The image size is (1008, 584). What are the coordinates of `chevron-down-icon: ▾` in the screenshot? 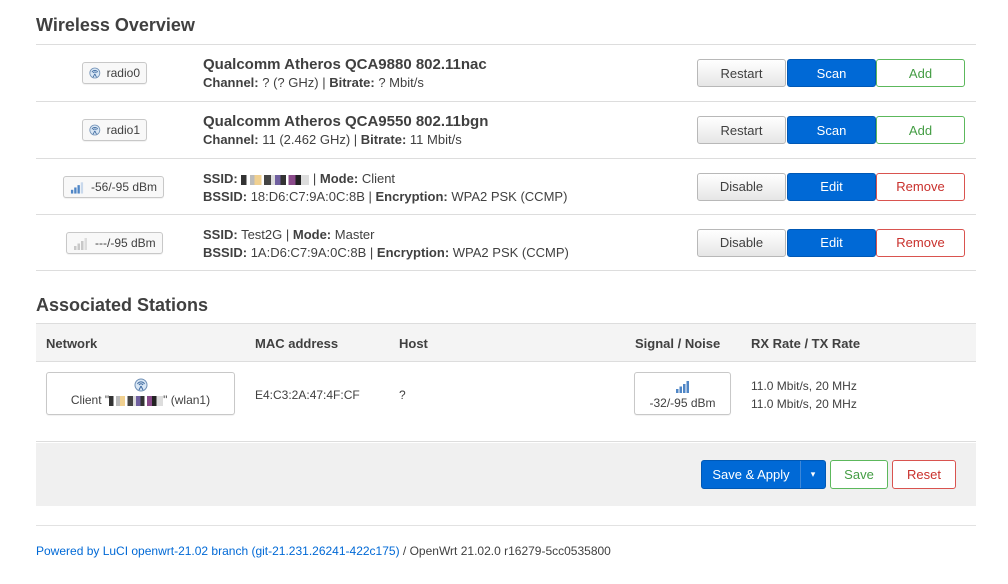 It's located at (813, 474).